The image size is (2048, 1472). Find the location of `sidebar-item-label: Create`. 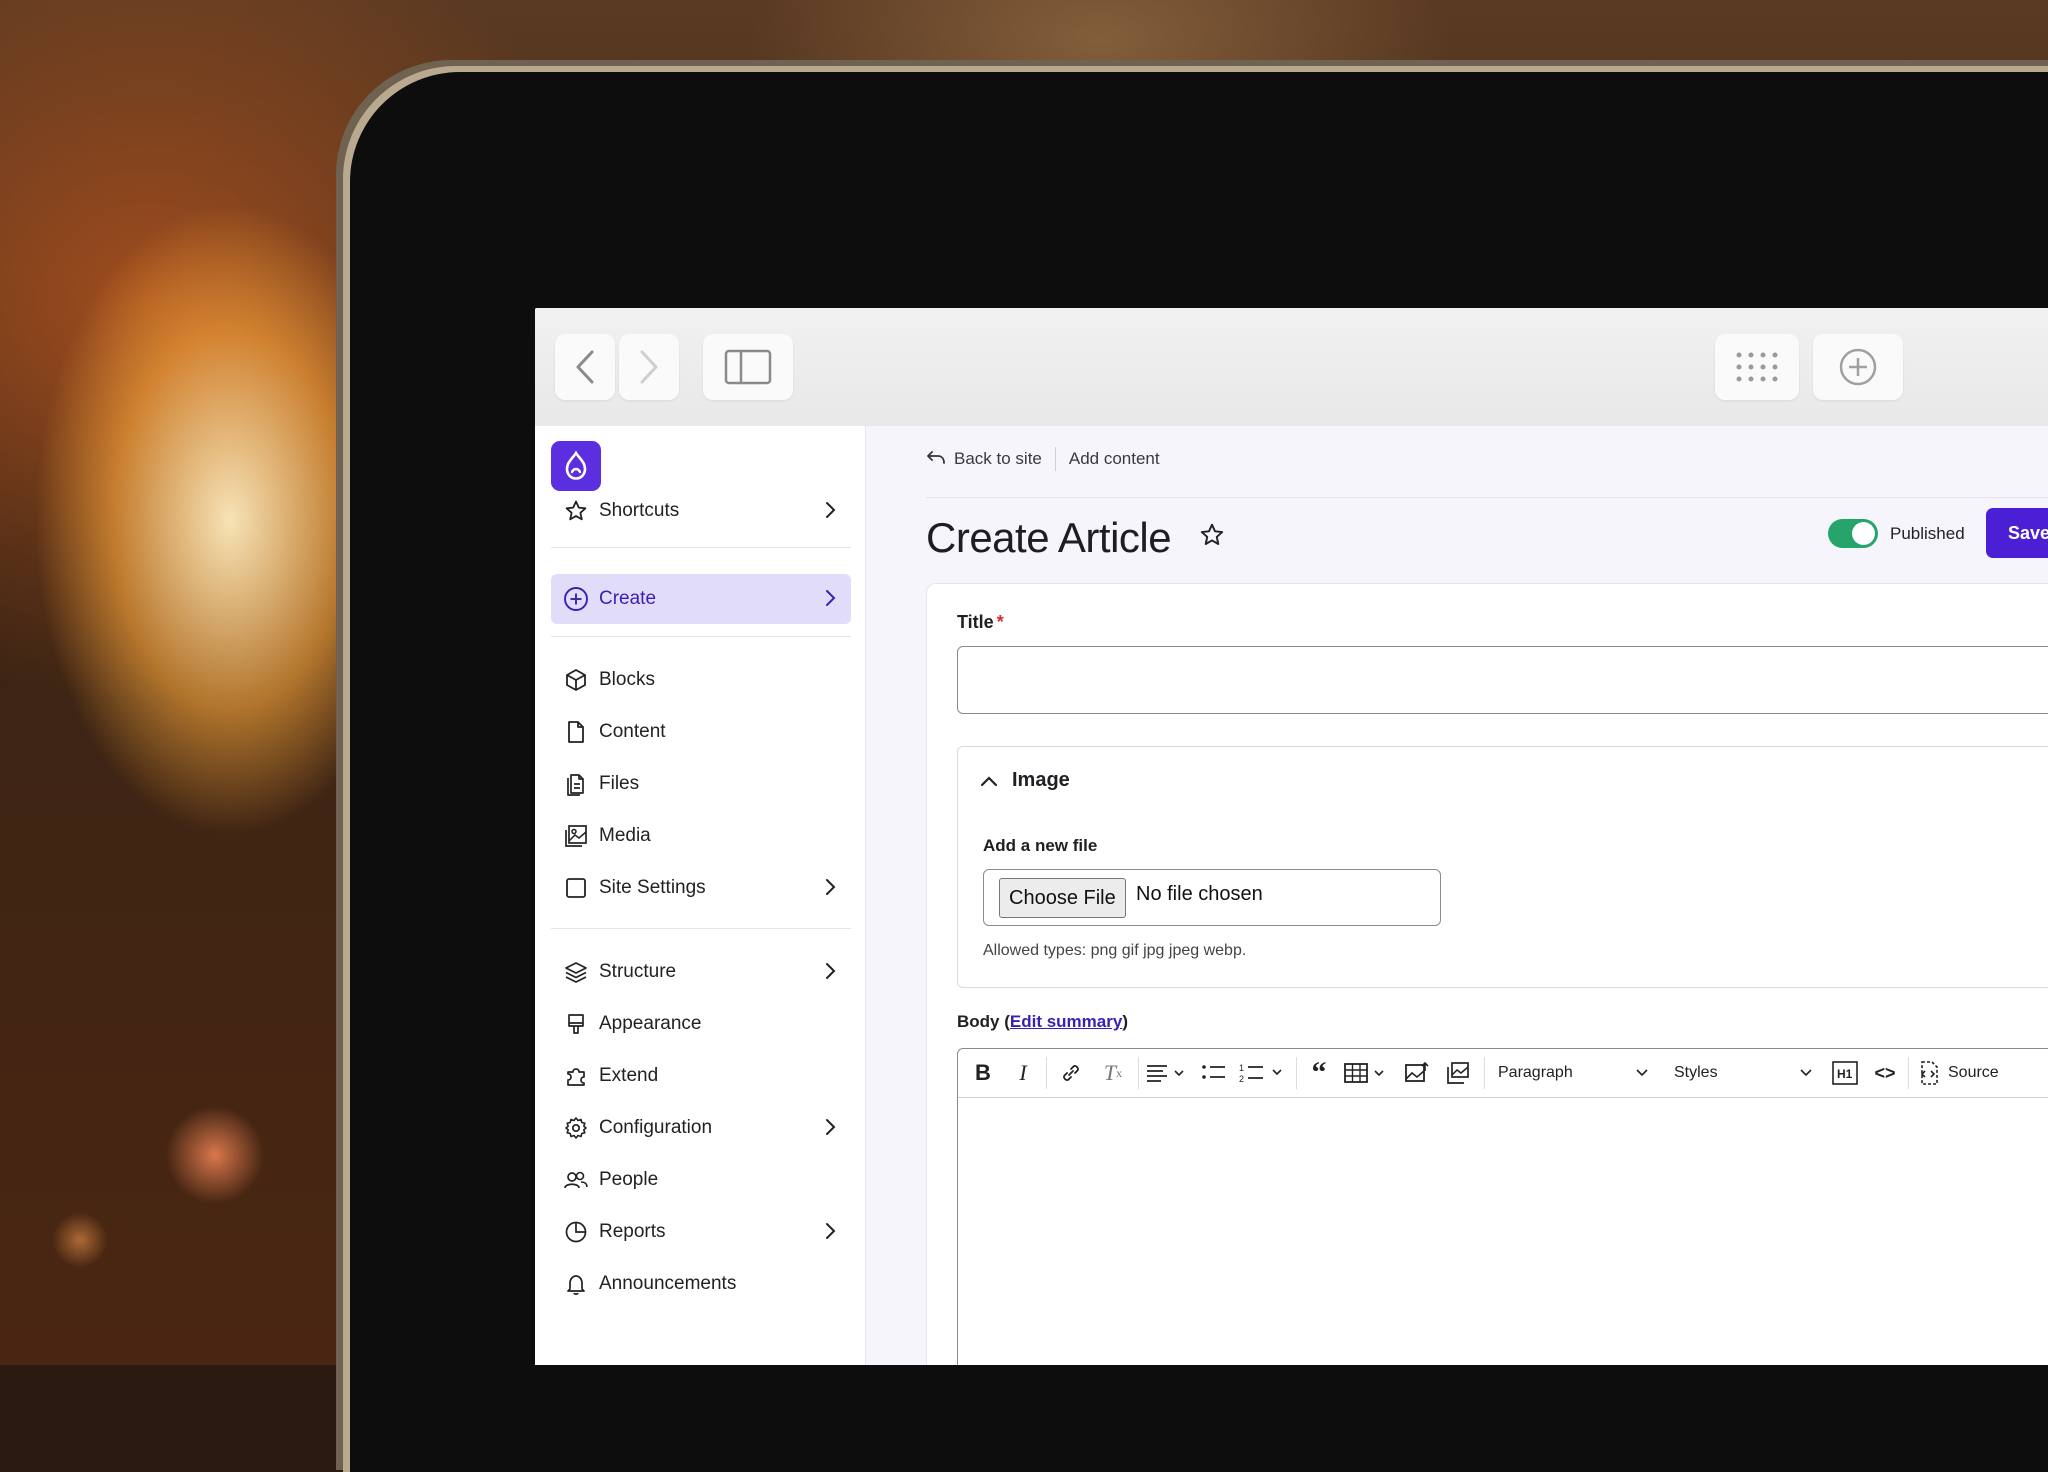

sidebar-item-label: Create is located at coordinates (628, 598).